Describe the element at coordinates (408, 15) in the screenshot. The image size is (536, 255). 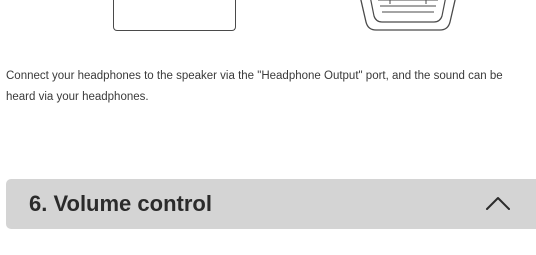
I see `headphone-plug-illustration` at that location.